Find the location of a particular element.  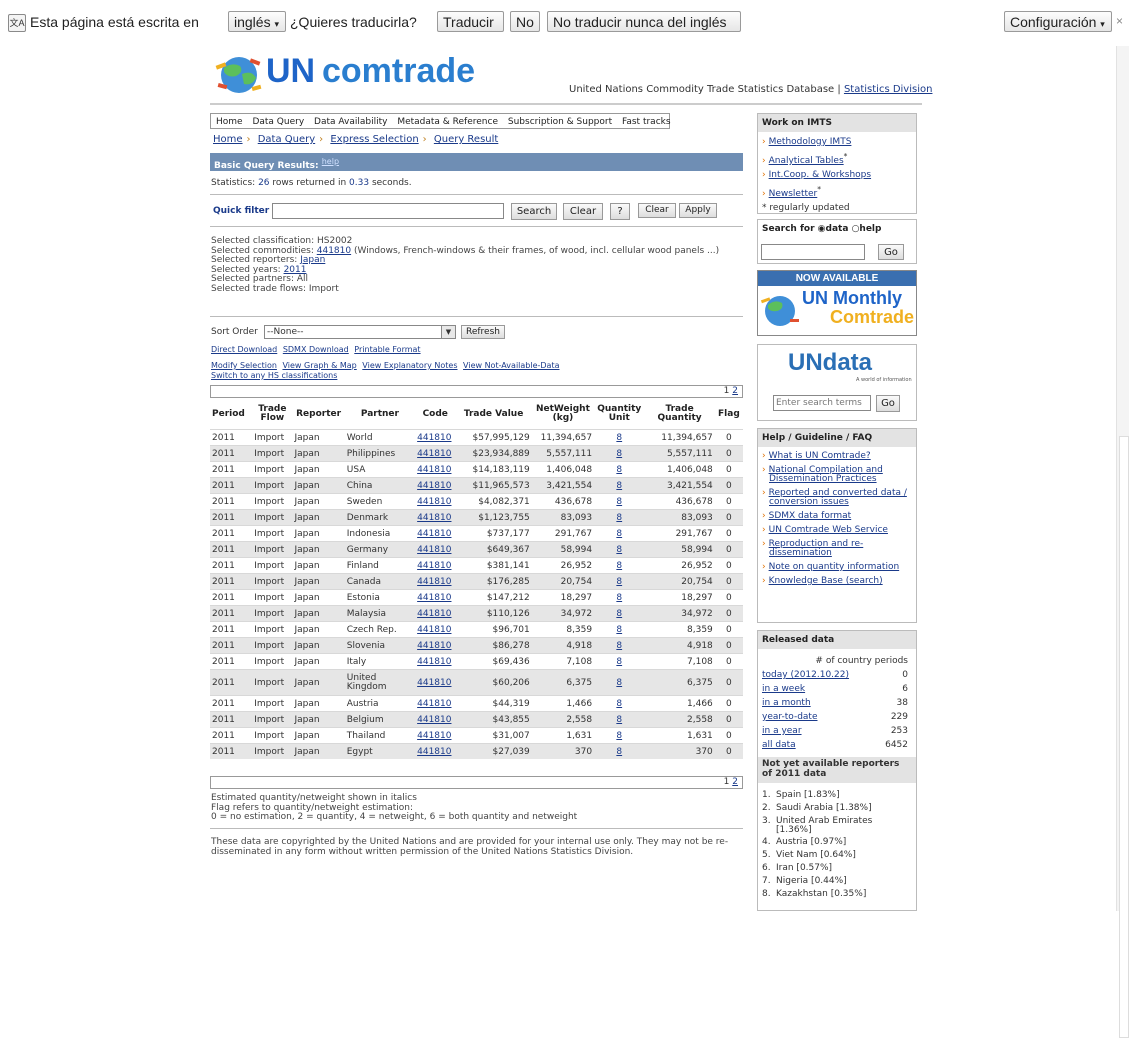

released-period-link: today (2012.10.22) is located at coordinates (805, 675).